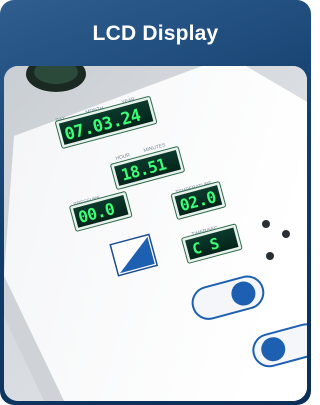  Describe the element at coordinates (155, 33) in the screenshot. I see `card-title: LCD Display` at that location.